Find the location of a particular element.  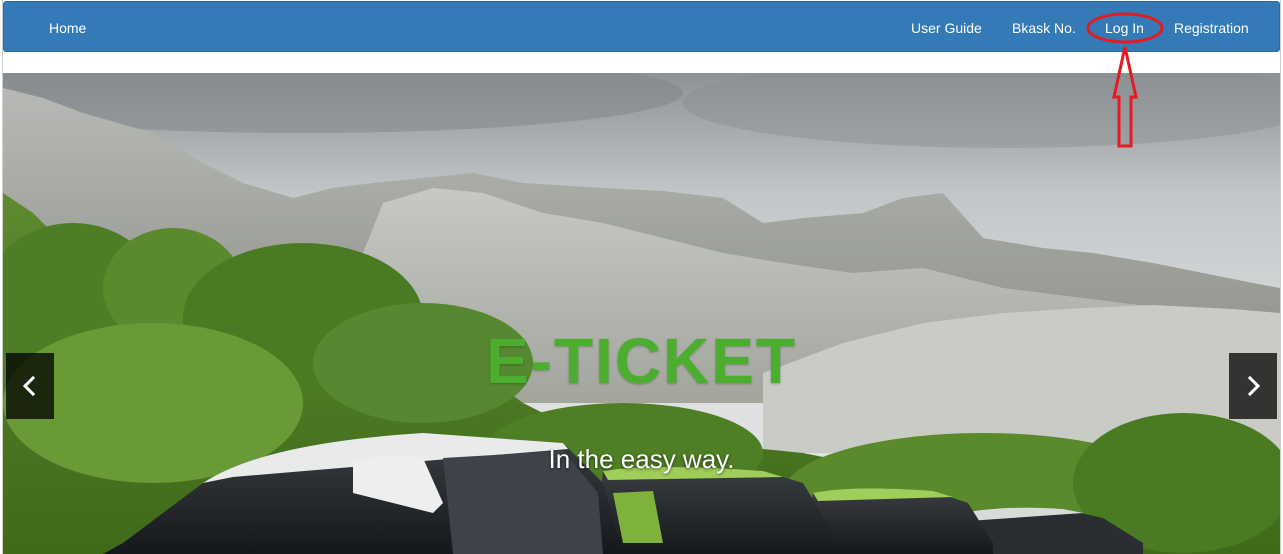

hero-subtitle: In the easy way. is located at coordinates (641, 459).